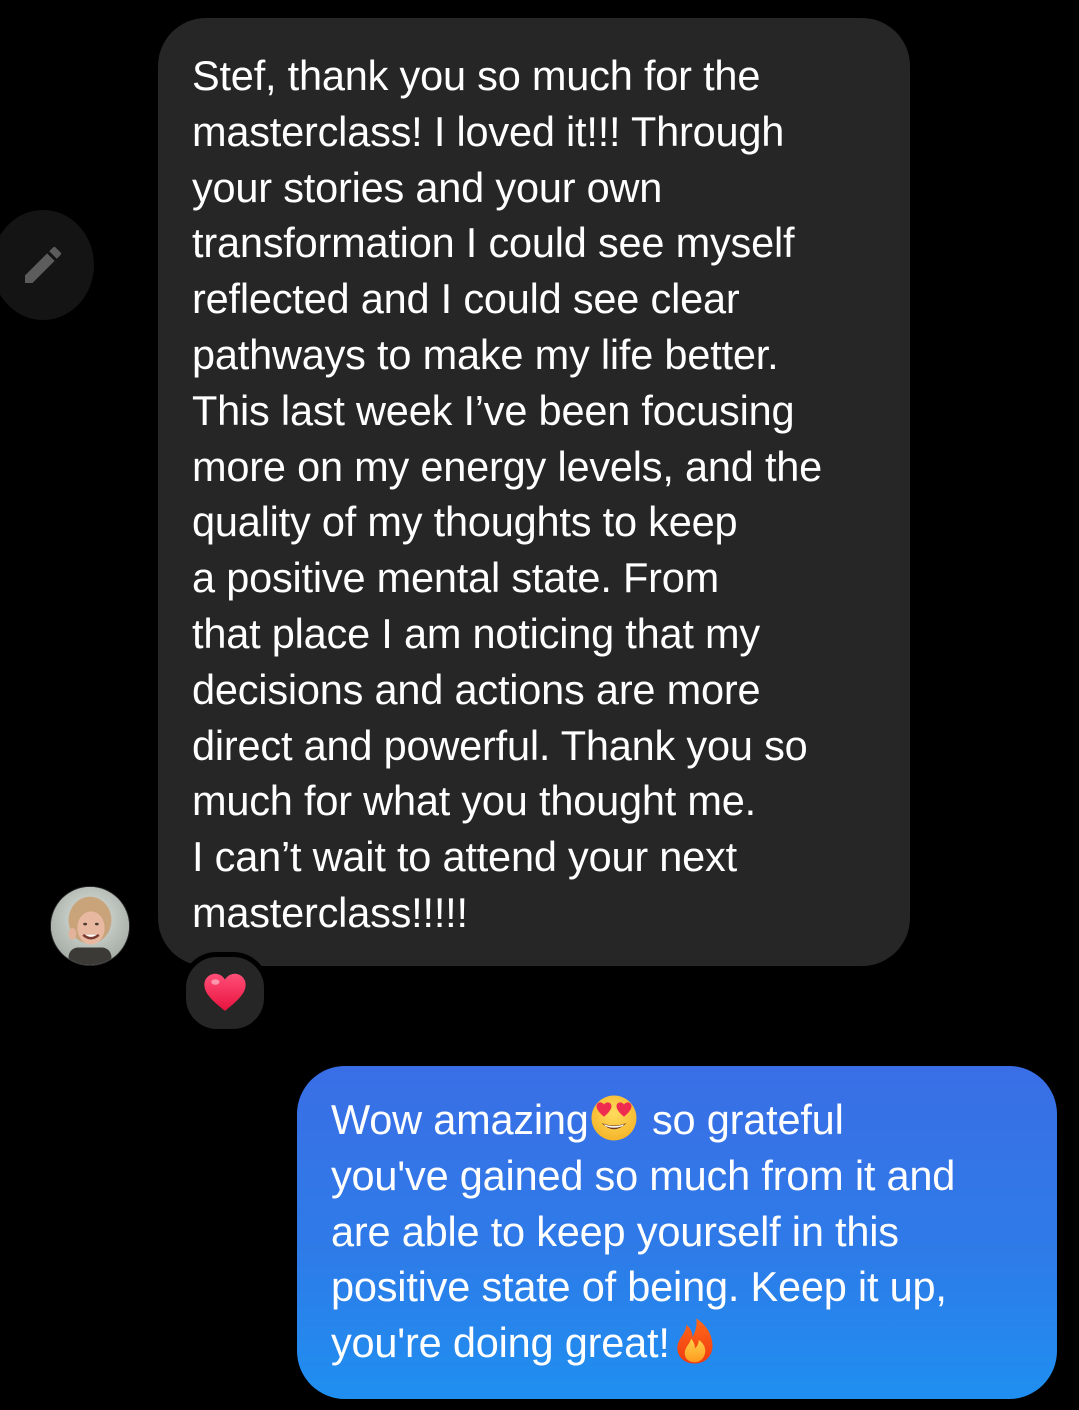 The height and width of the screenshot is (1410, 1079). I want to click on incoming-message-line: I can’t wait to attend your next, so click(464, 857).